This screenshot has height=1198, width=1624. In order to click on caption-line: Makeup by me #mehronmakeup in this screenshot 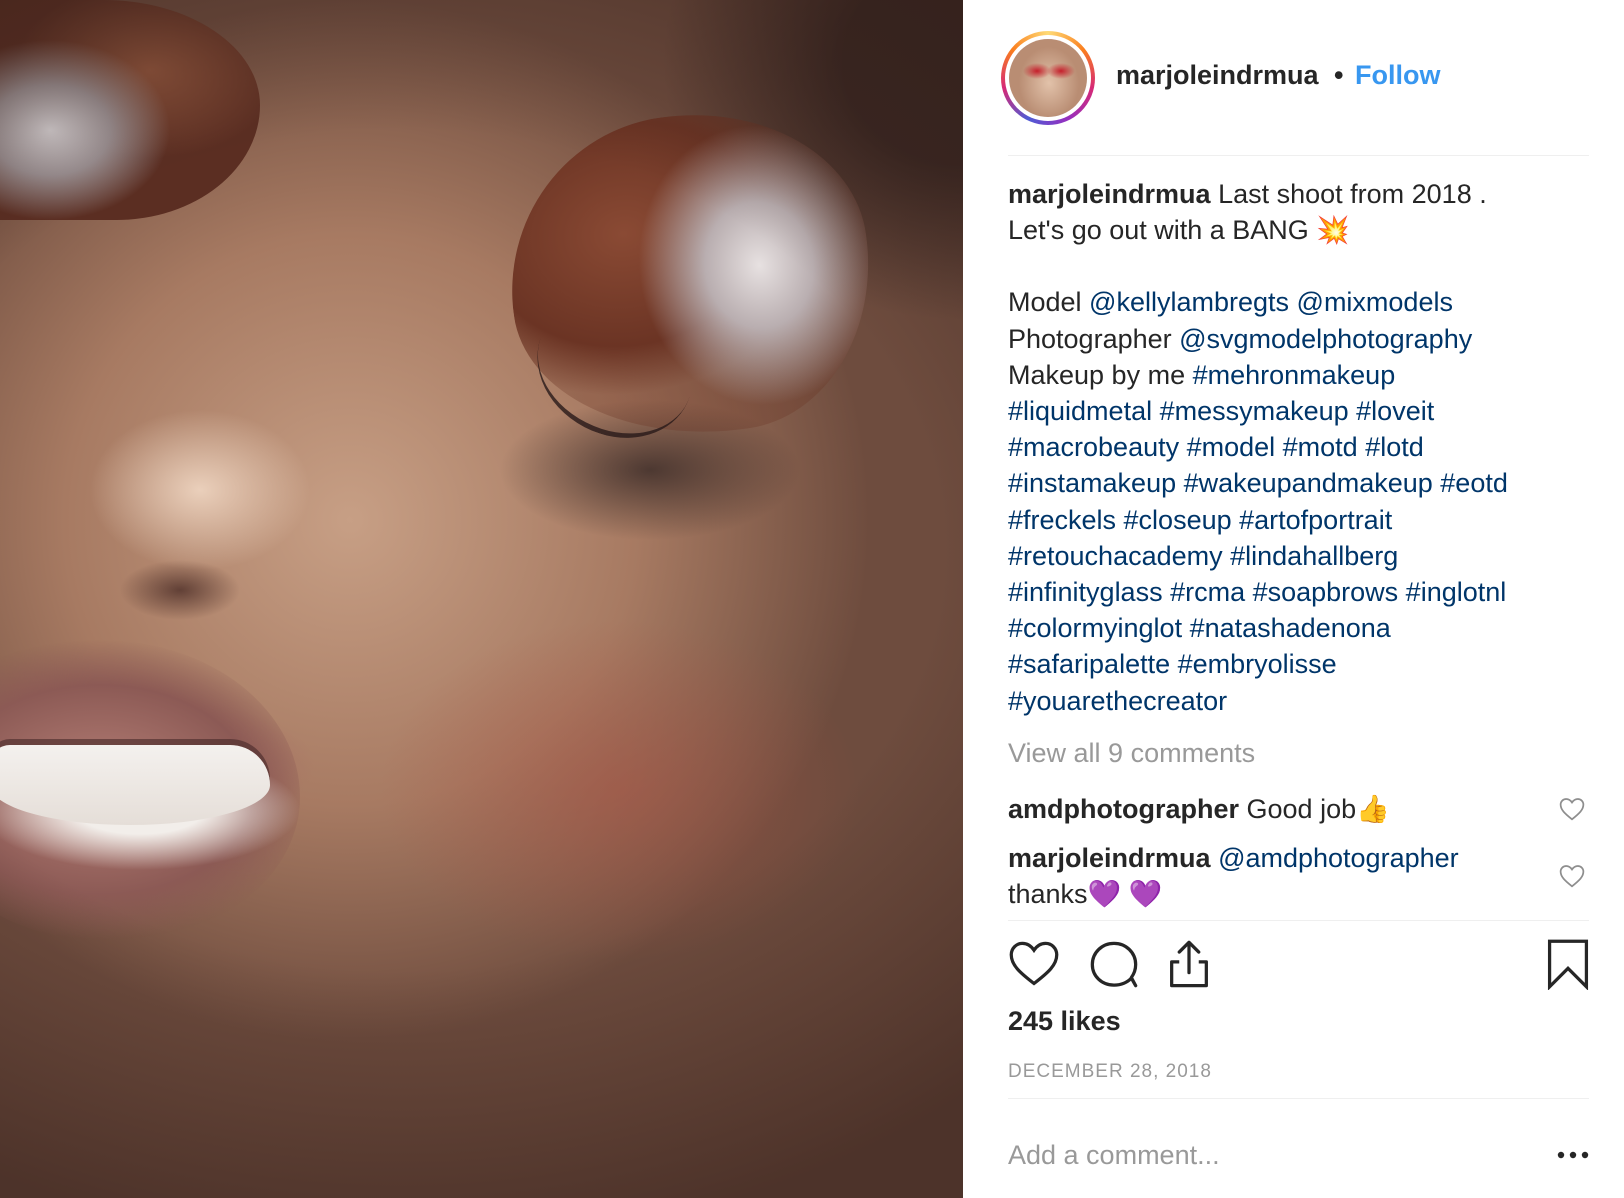, I will do `click(1300, 375)`.